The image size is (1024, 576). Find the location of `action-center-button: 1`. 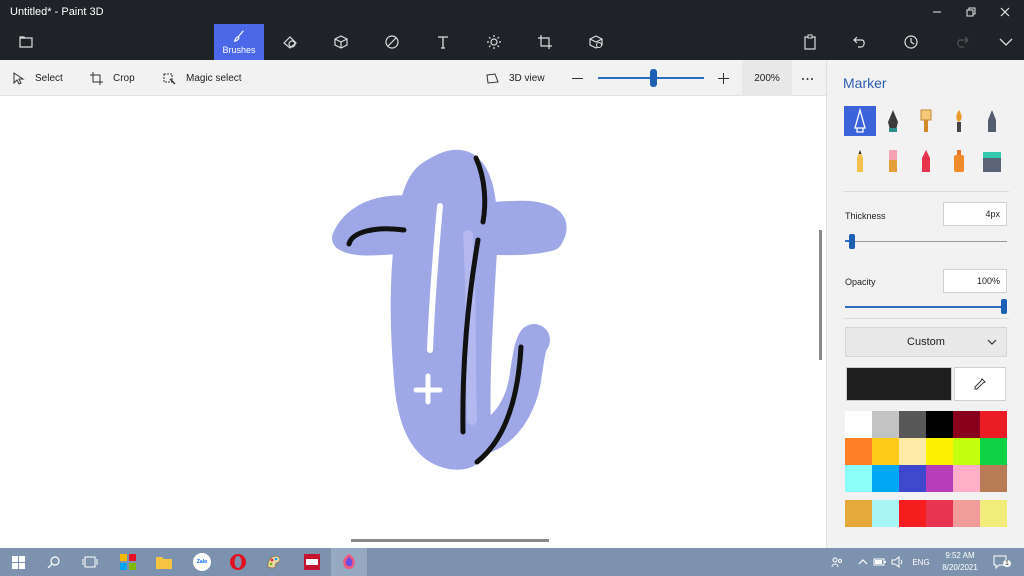

action-center-button: 1 is located at coordinates (1001, 562).